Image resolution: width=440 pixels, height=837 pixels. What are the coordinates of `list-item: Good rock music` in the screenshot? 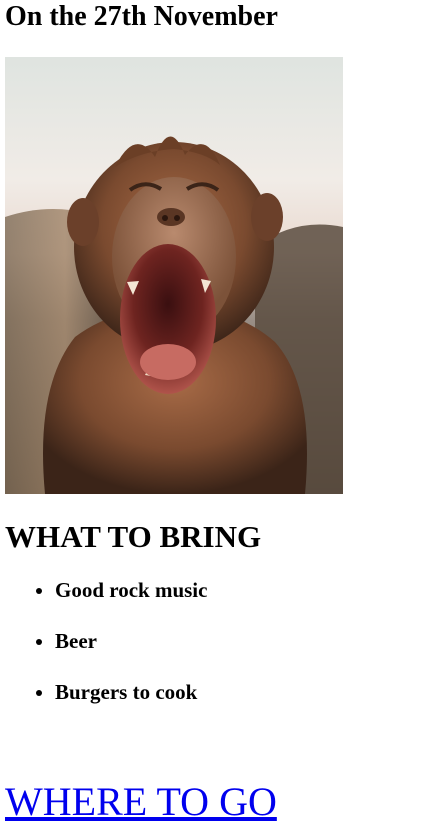 It's located at (245, 590).